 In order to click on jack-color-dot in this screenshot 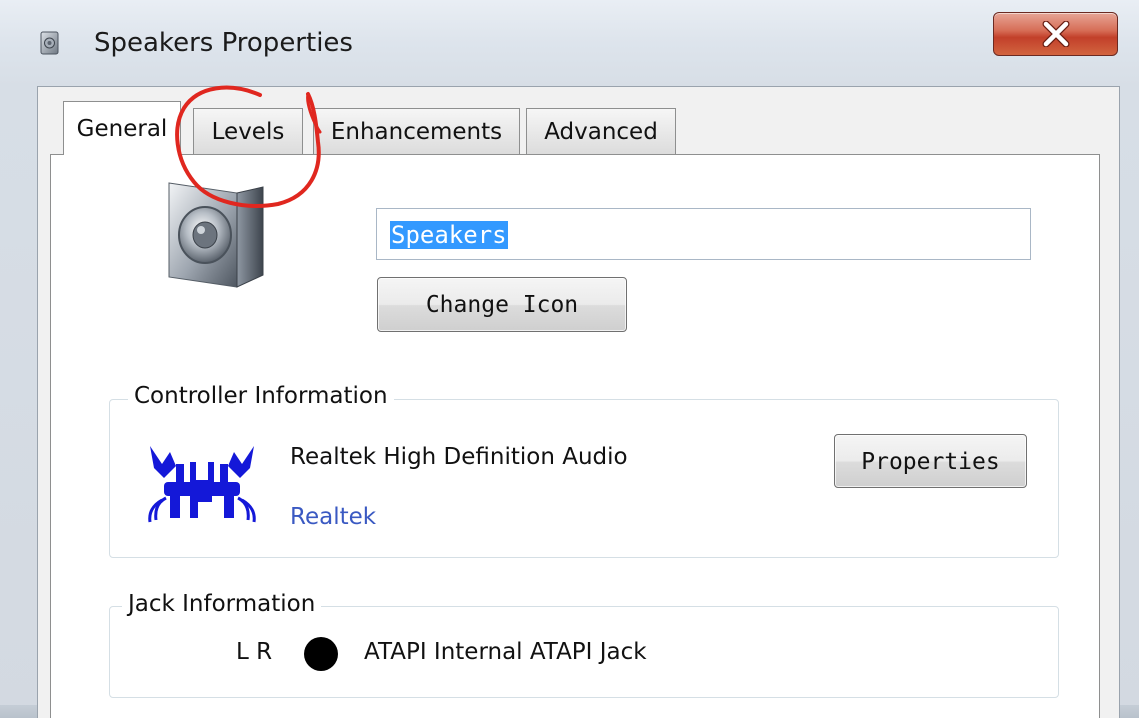, I will do `click(321, 654)`.